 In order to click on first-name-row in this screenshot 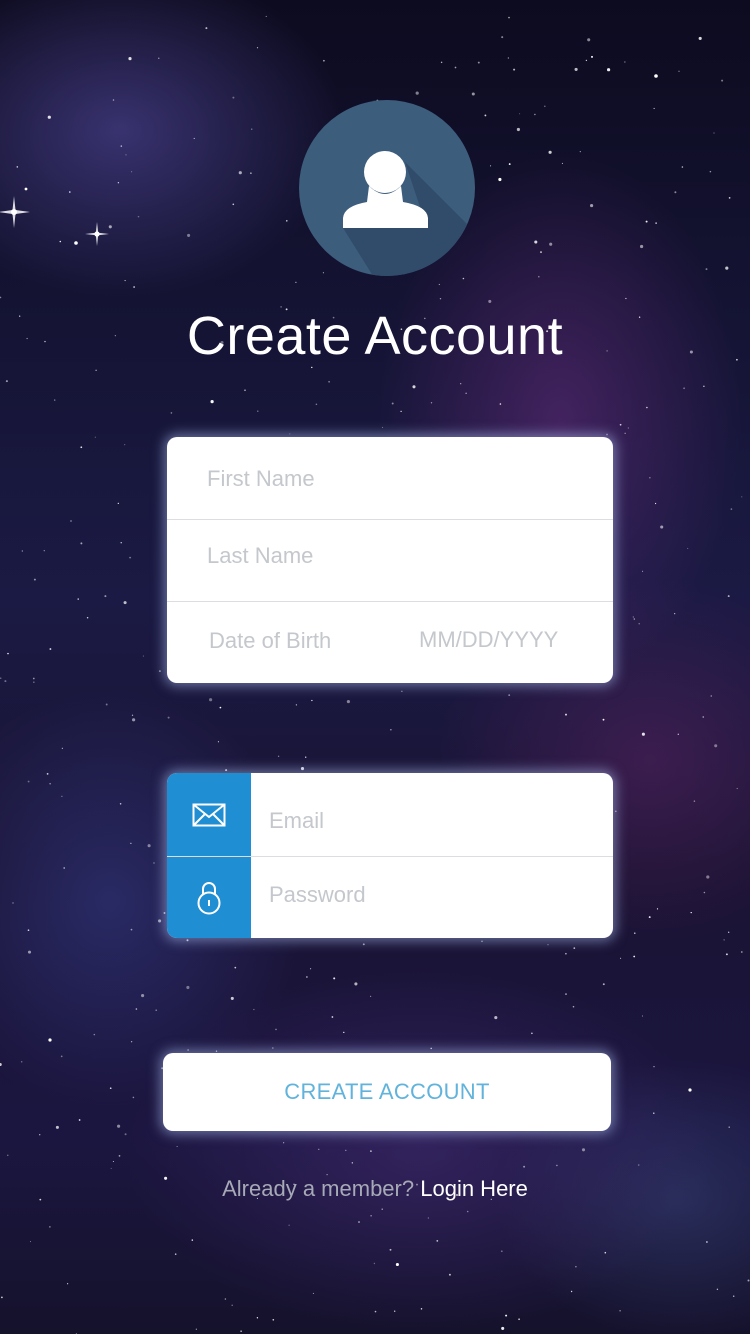, I will do `click(390, 478)`.